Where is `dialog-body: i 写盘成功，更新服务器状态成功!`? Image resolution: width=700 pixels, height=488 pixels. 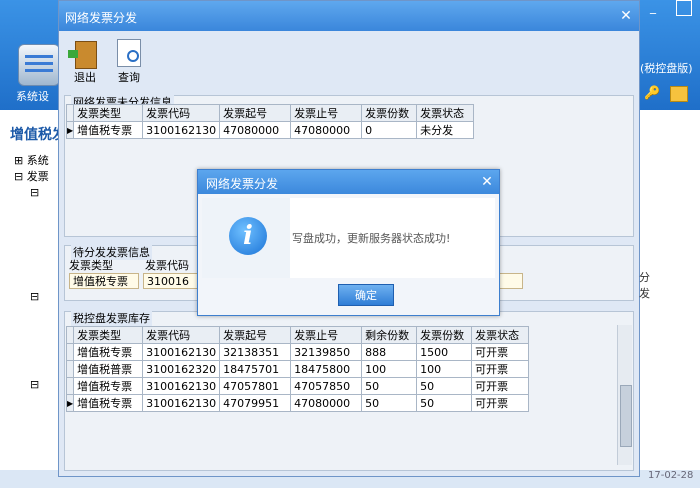
dialog-body: i 写盘成功，更新服务器状态成功! is located at coordinates (348, 238).